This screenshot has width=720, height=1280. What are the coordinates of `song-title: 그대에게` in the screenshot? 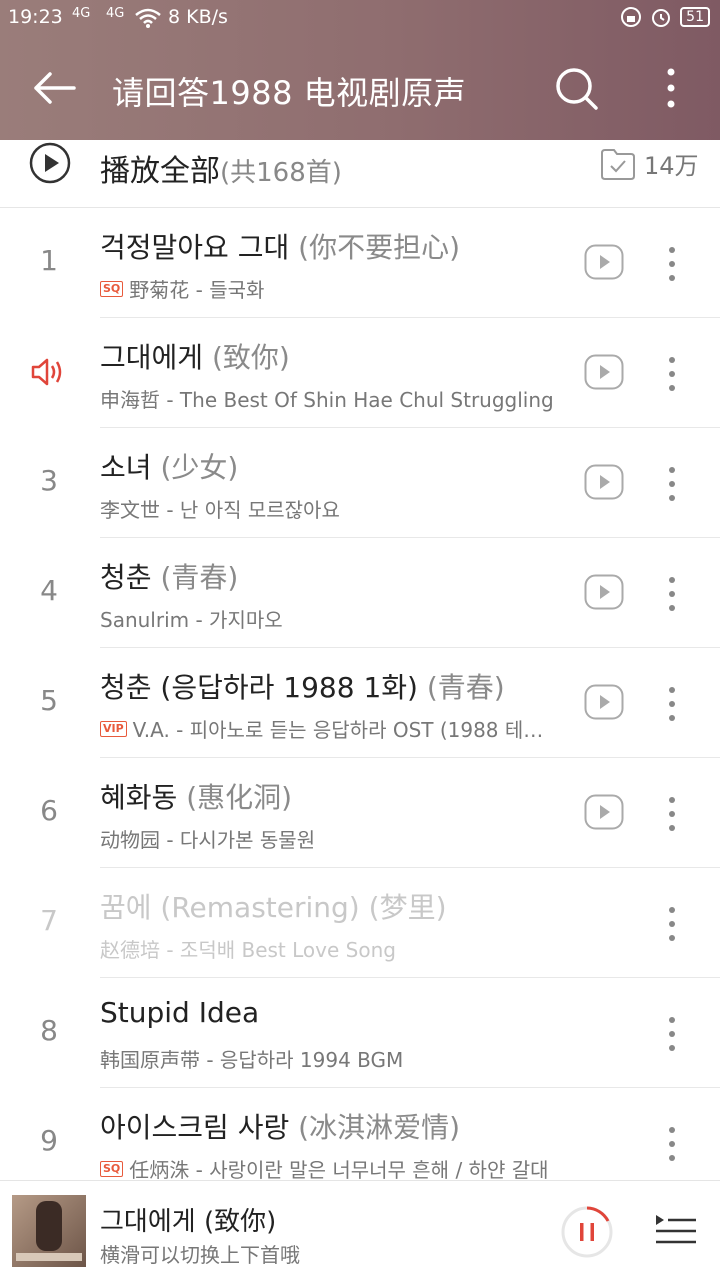 It's located at (152, 357).